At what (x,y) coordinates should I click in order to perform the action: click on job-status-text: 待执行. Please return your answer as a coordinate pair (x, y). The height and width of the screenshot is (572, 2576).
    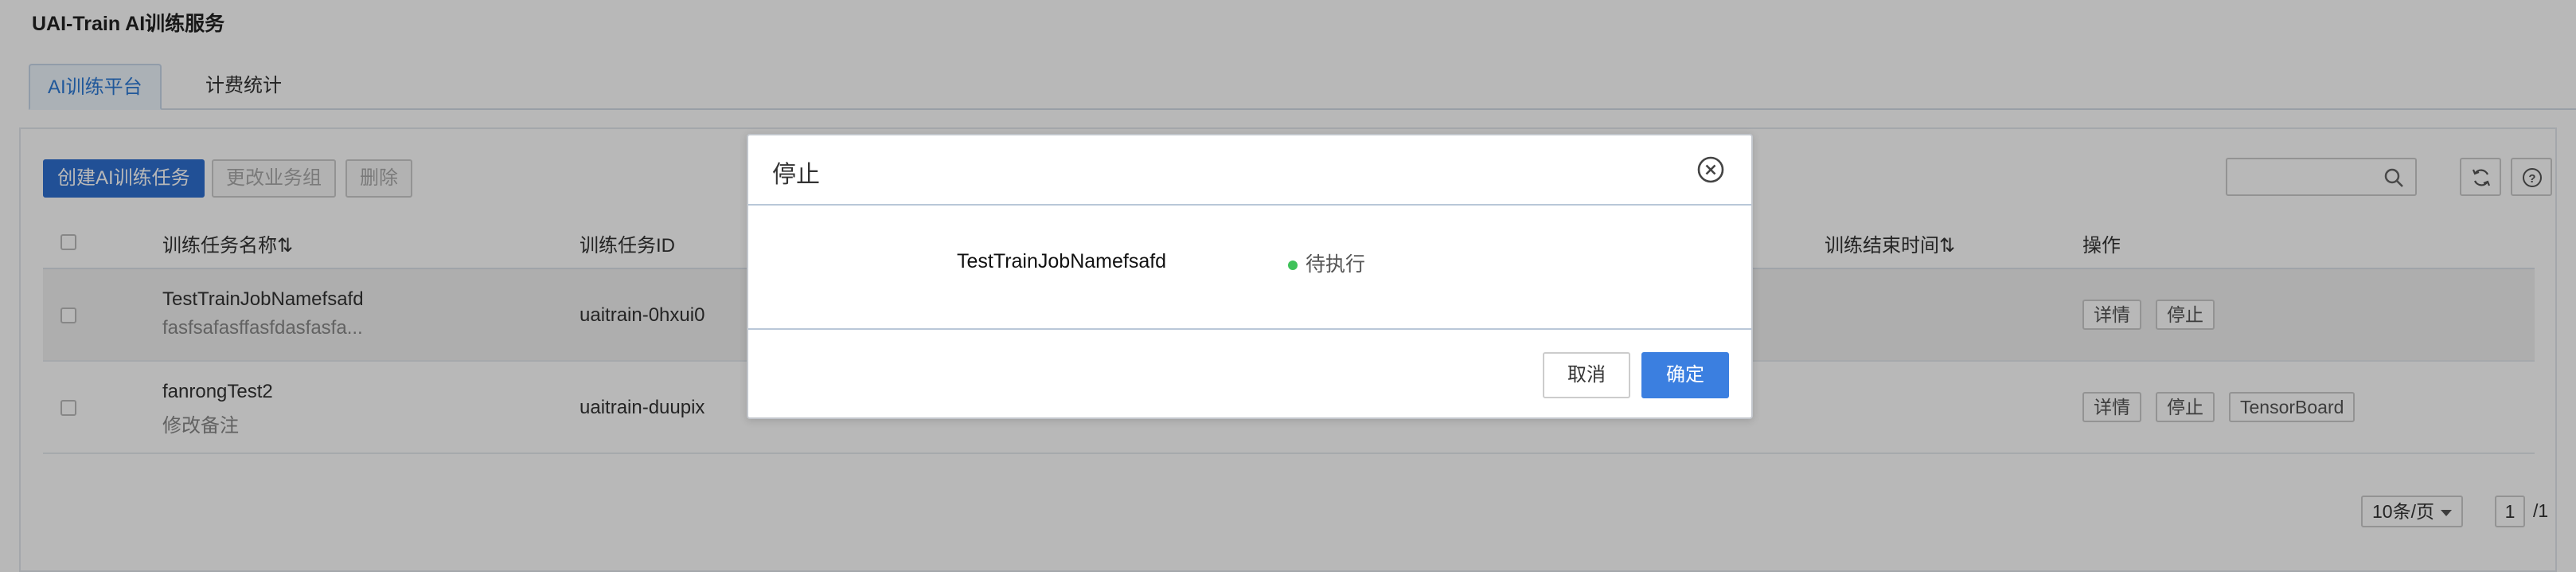
    Looking at the image, I should click on (1336, 264).